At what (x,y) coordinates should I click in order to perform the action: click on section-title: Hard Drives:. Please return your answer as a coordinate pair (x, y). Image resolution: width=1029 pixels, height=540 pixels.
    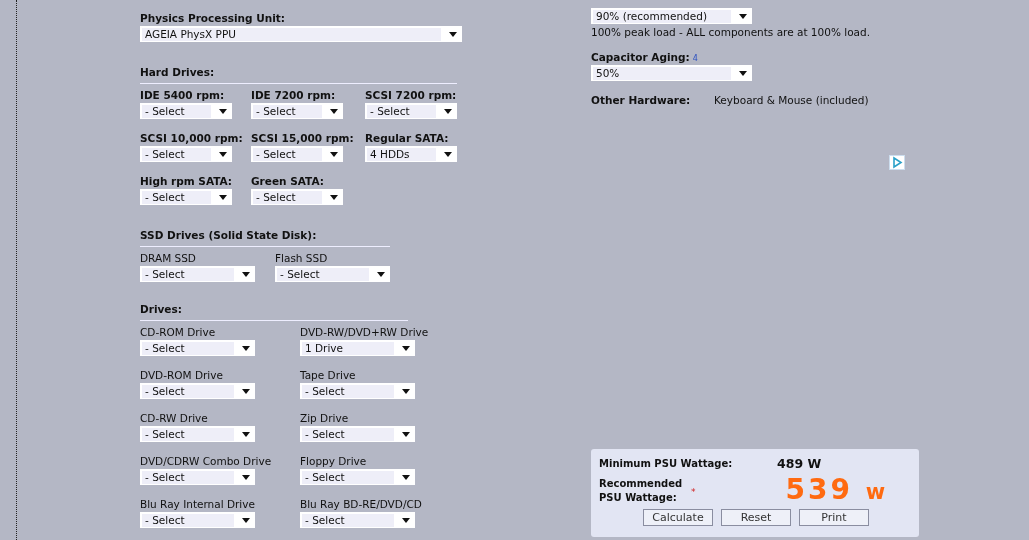
    Looking at the image, I should click on (178, 72).